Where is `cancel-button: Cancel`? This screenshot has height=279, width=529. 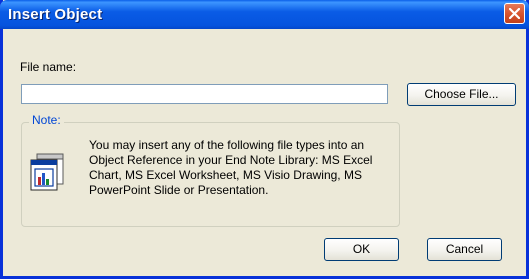 cancel-button: Cancel is located at coordinates (464, 249).